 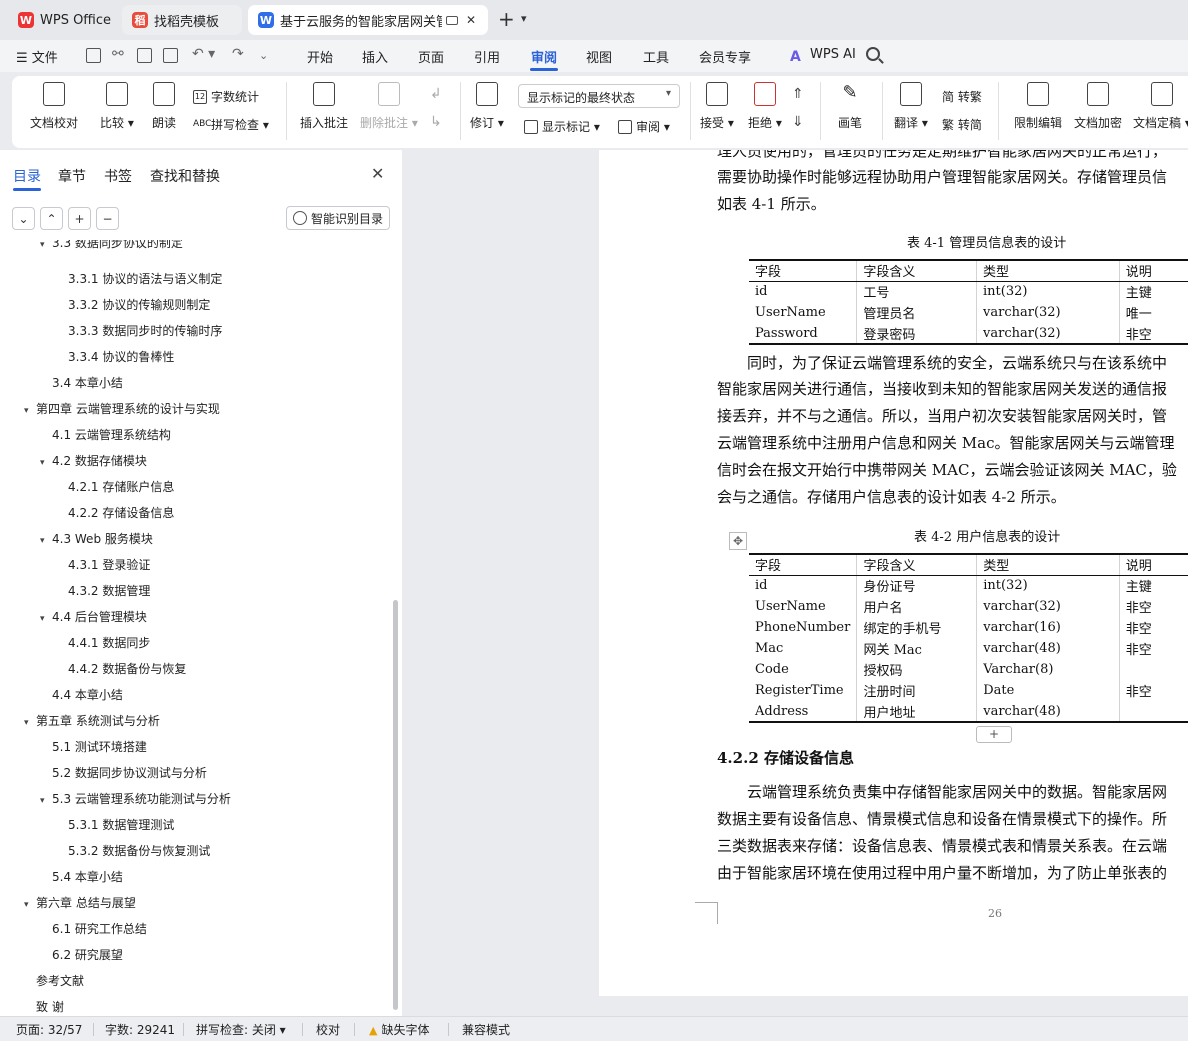 I want to click on missing-font-status: ▲ 缺失字体, so click(x=399, y=1029).